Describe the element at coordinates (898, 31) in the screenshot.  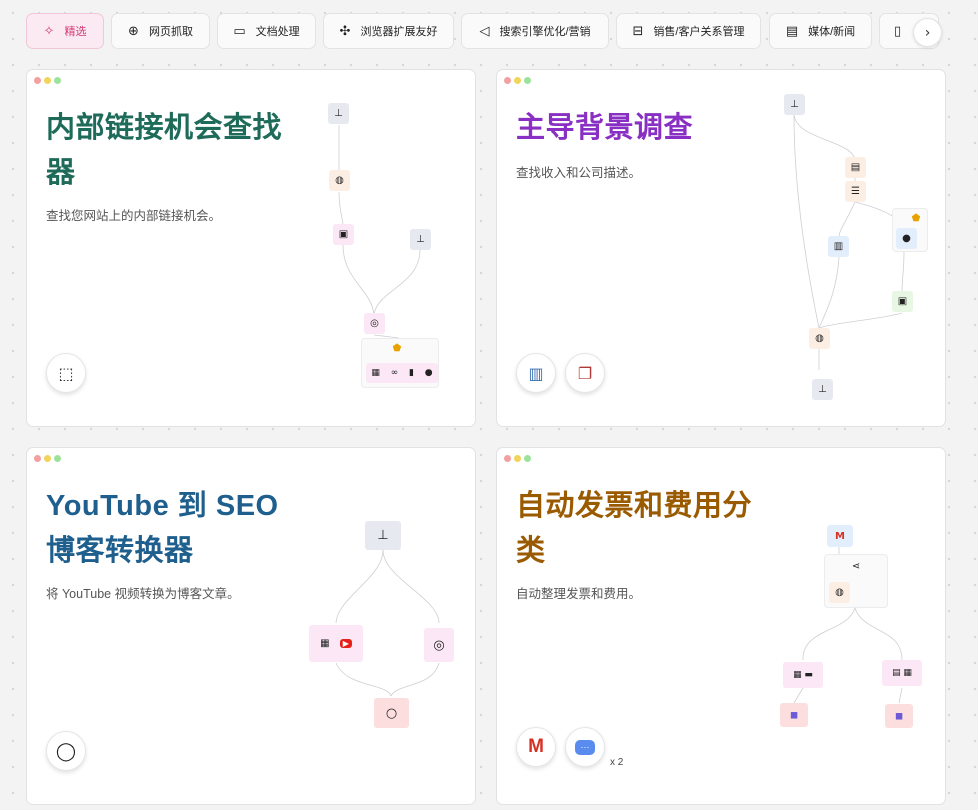
I see `bin-icon: ▯` at that location.